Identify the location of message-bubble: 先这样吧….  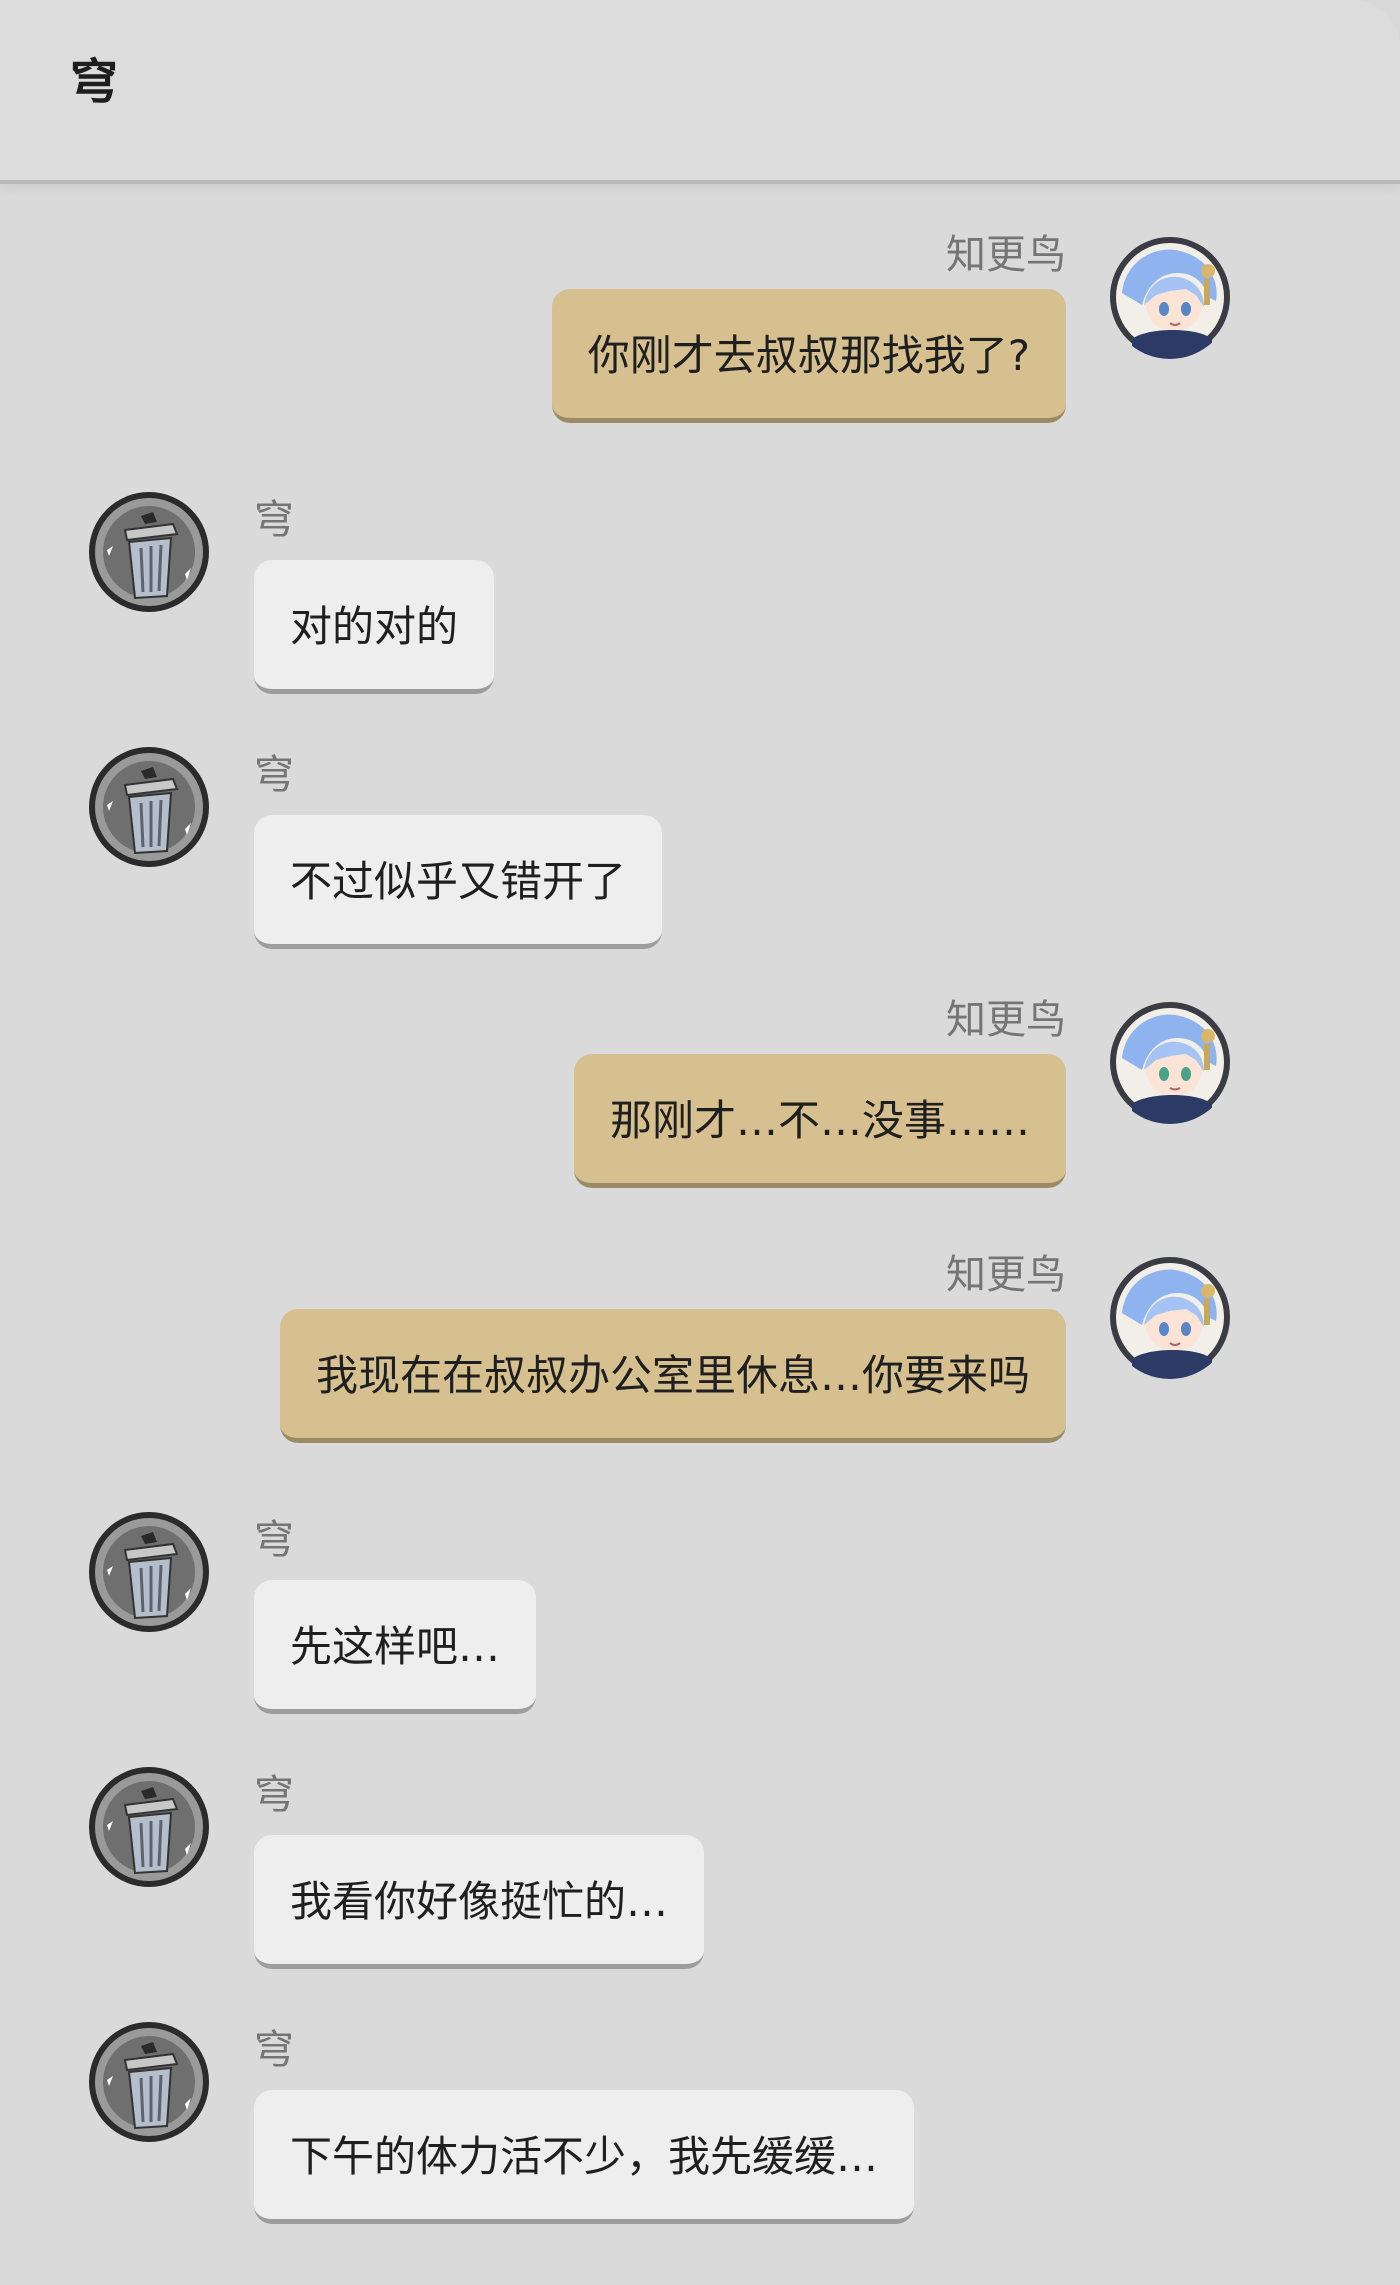
(395, 1647).